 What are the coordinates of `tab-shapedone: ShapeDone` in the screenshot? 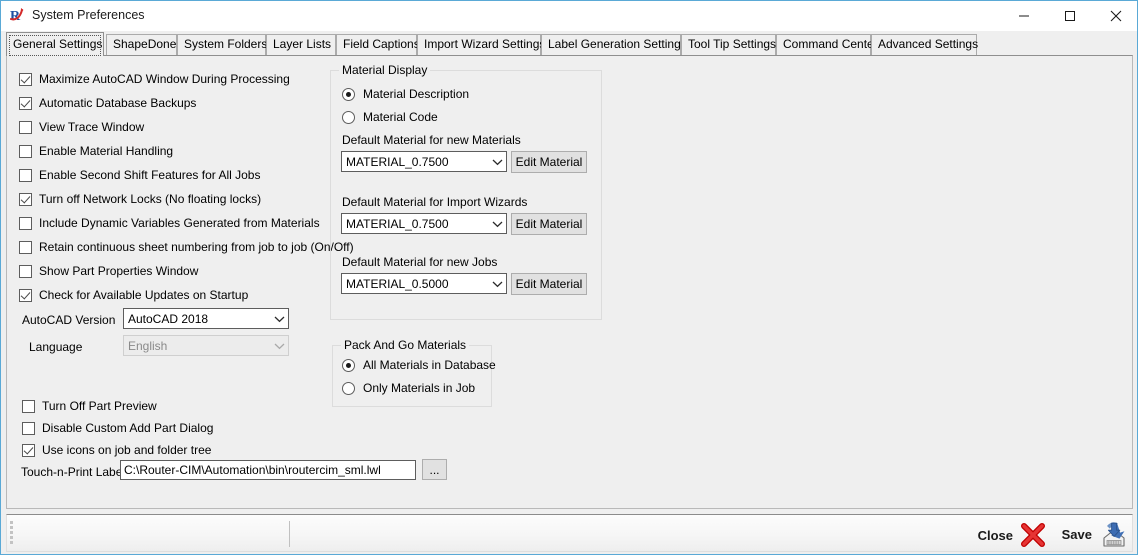 It's located at (141, 44).